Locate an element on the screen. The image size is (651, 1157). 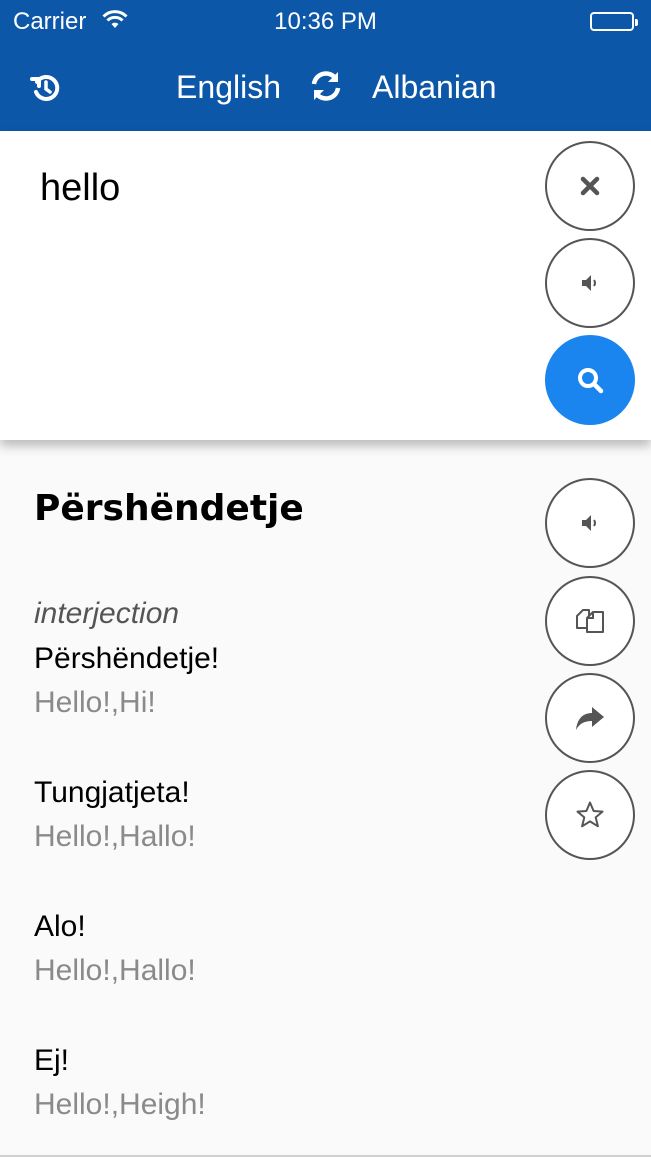
clear-button is located at coordinates (590, 186).